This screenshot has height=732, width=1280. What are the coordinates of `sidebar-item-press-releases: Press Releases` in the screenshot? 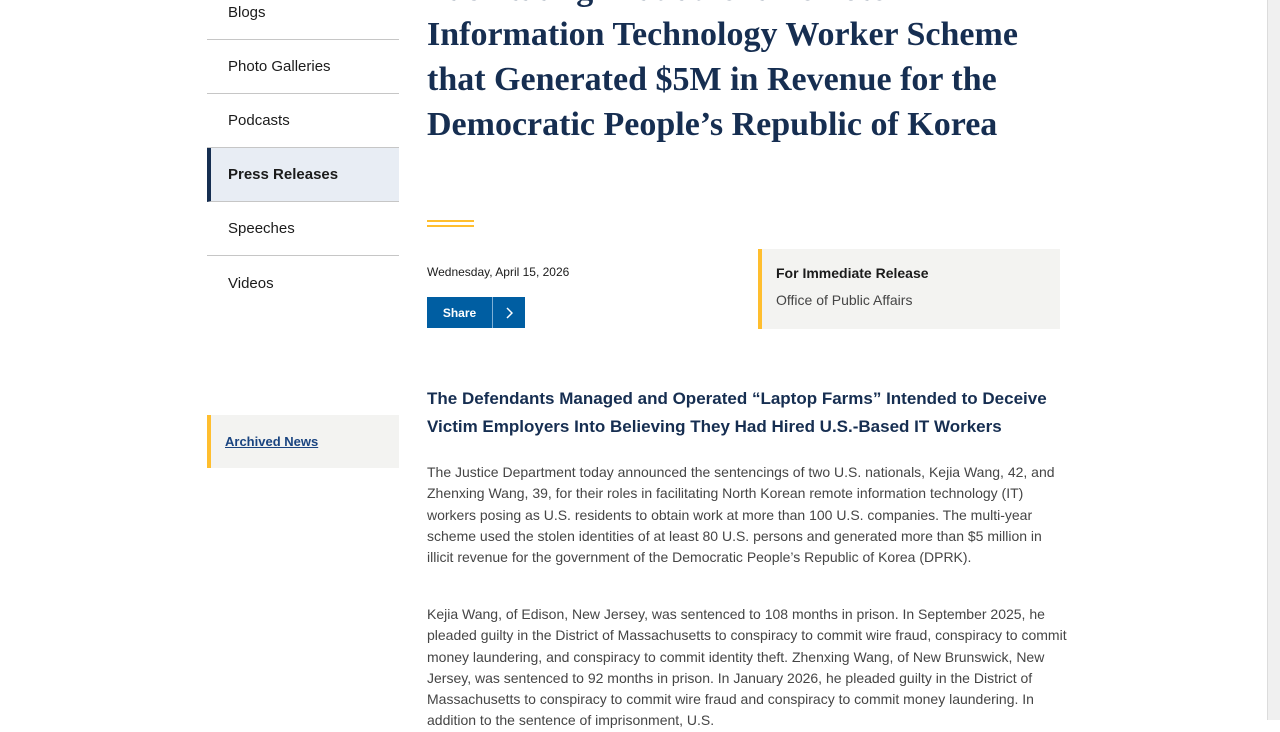 It's located at (303, 175).